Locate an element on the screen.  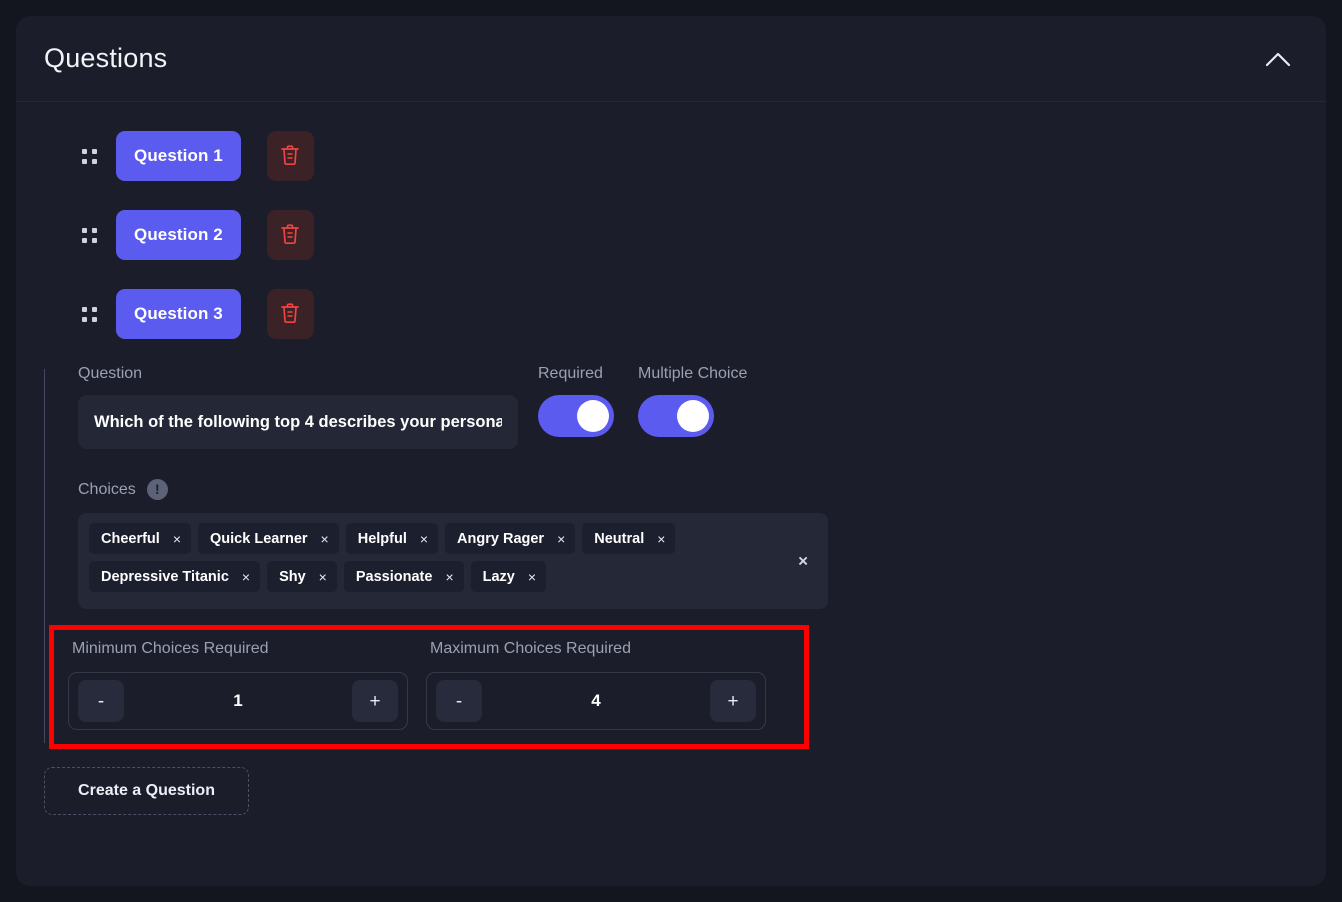
create-question-button: Create a Question is located at coordinates (146, 791).